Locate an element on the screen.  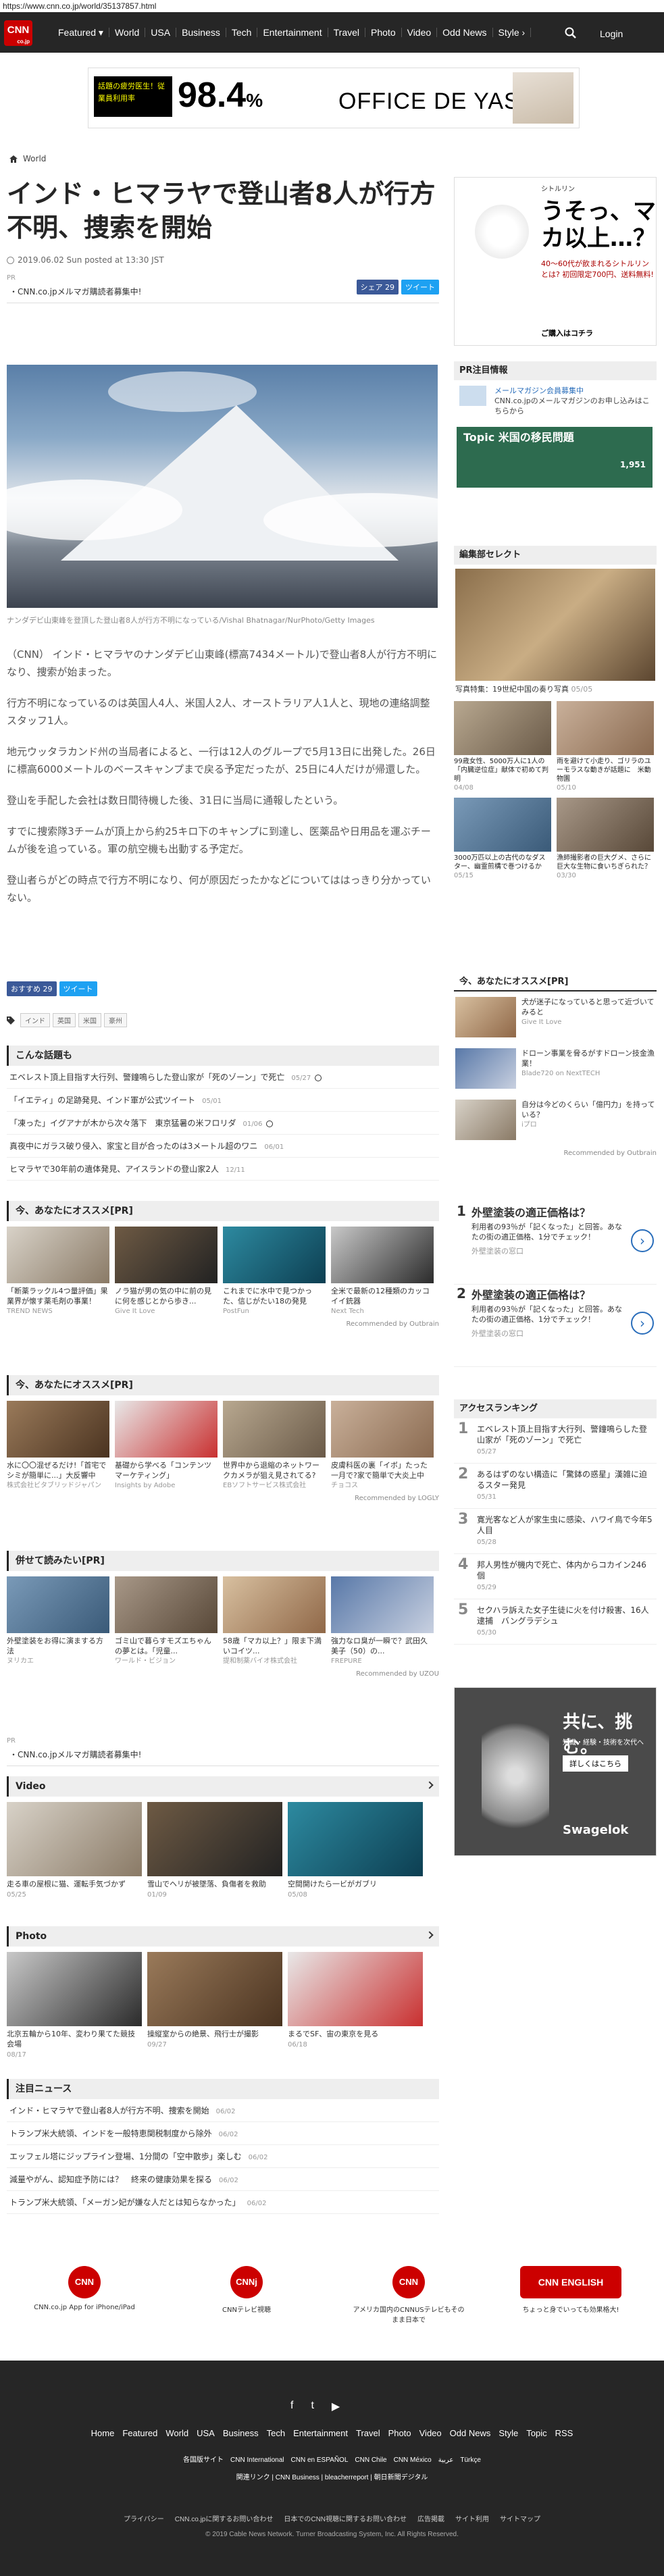
nav-item: Photo is located at coordinates (384, 32).